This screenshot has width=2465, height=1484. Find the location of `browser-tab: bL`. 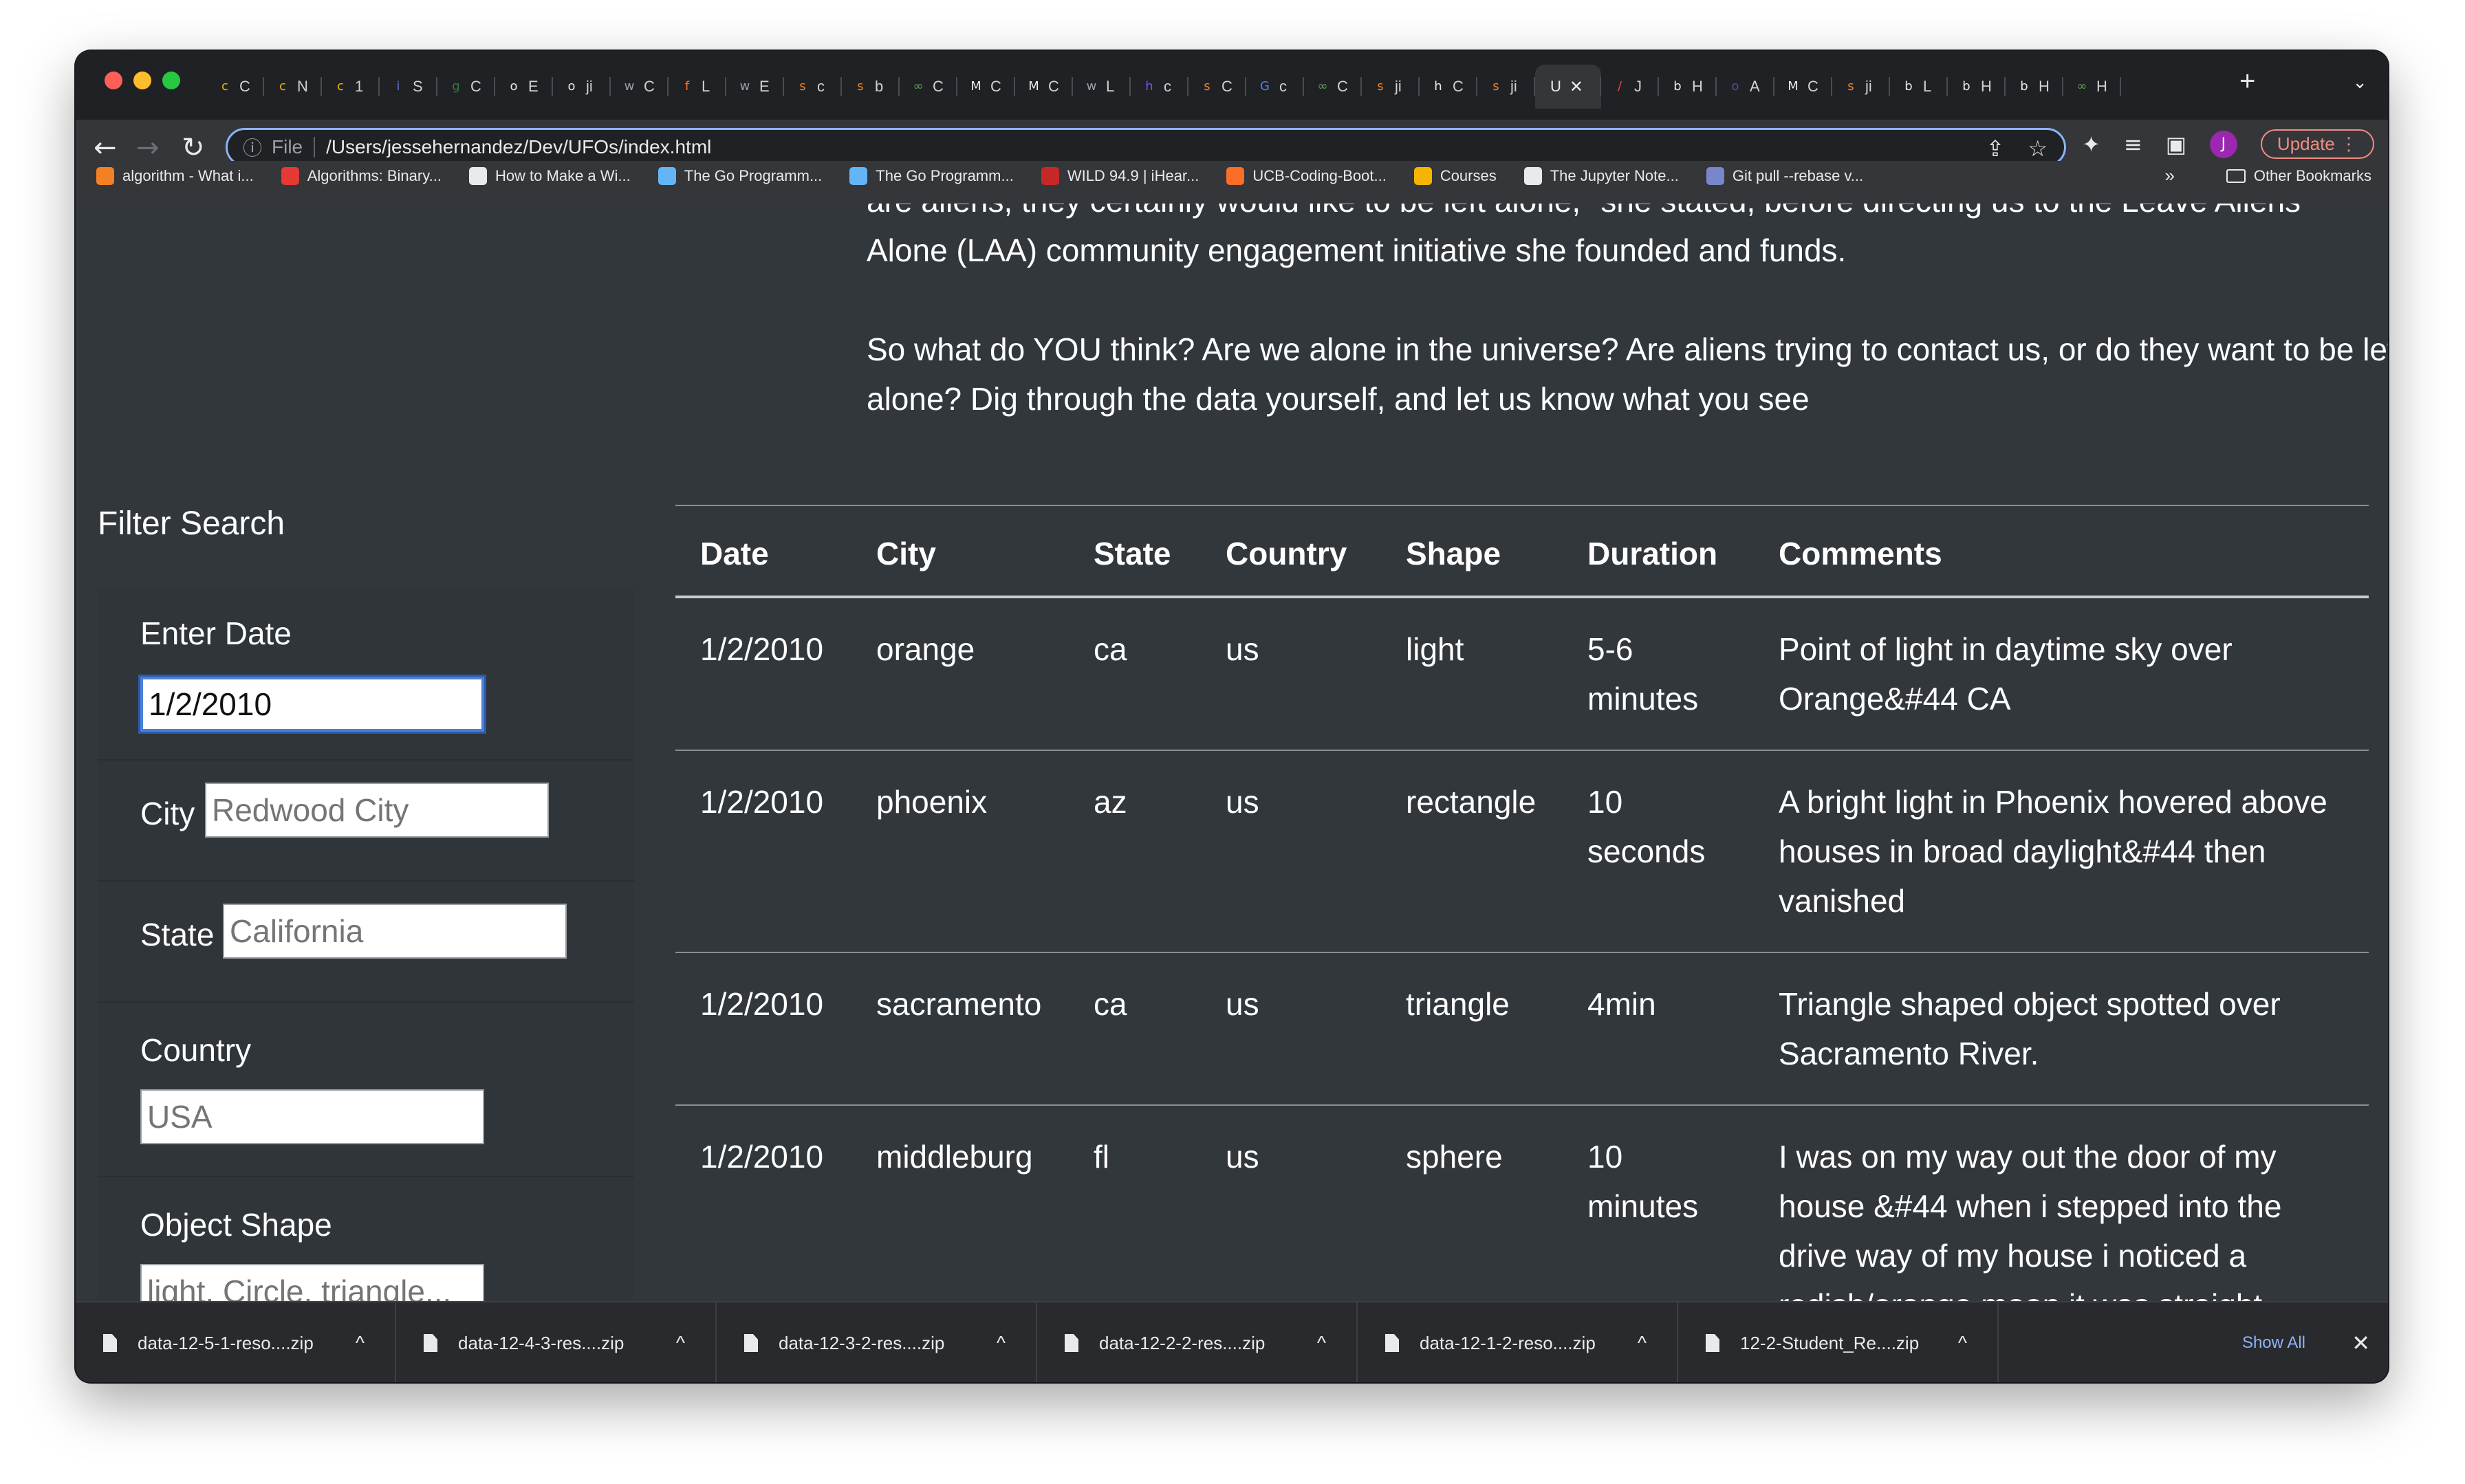

browser-tab: bL is located at coordinates (1919, 87).